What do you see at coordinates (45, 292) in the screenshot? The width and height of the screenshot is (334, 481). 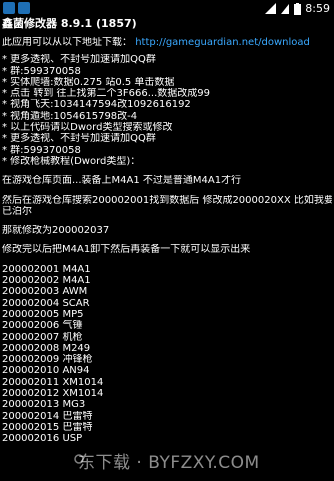 I see `weapon-code-item: 200002003 AWM` at bounding box center [45, 292].